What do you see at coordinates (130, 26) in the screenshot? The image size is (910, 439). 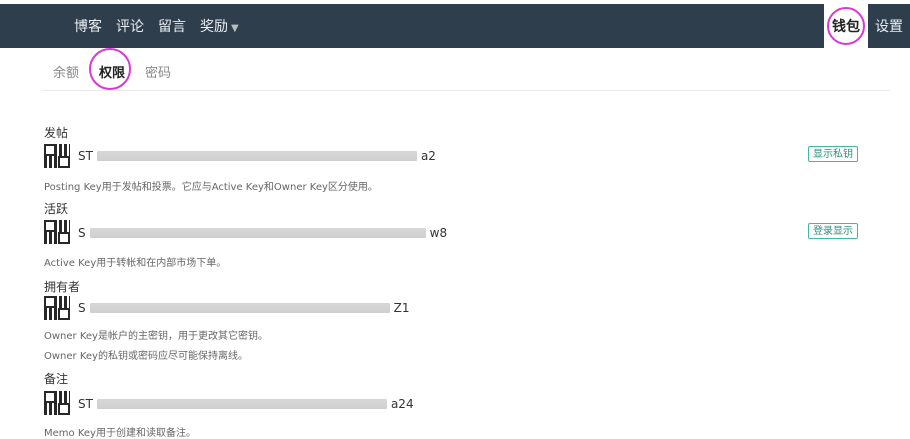 I see `nav-item-comments: 评论` at bounding box center [130, 26].